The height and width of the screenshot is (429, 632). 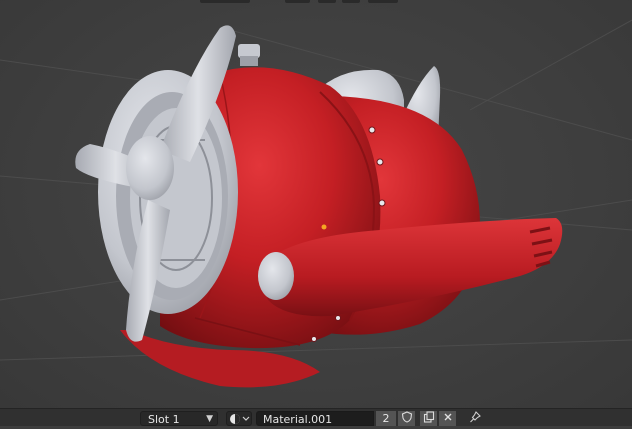 I want to click on material-name-field: Material.001, so click(x=315, y=418).